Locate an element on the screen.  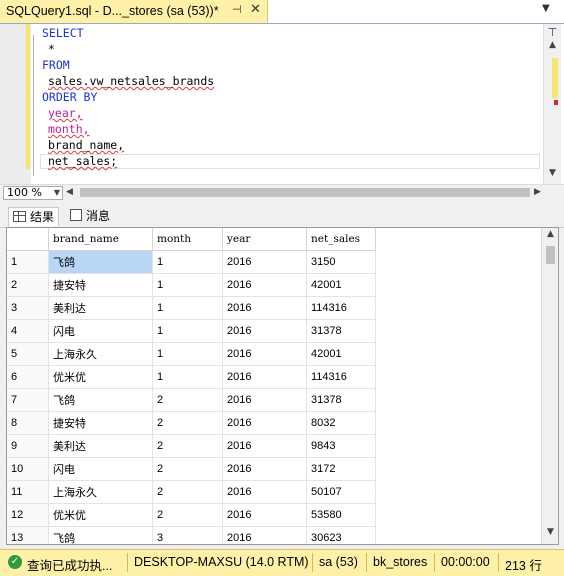
row-number-header is located at coordinates (28, 239).